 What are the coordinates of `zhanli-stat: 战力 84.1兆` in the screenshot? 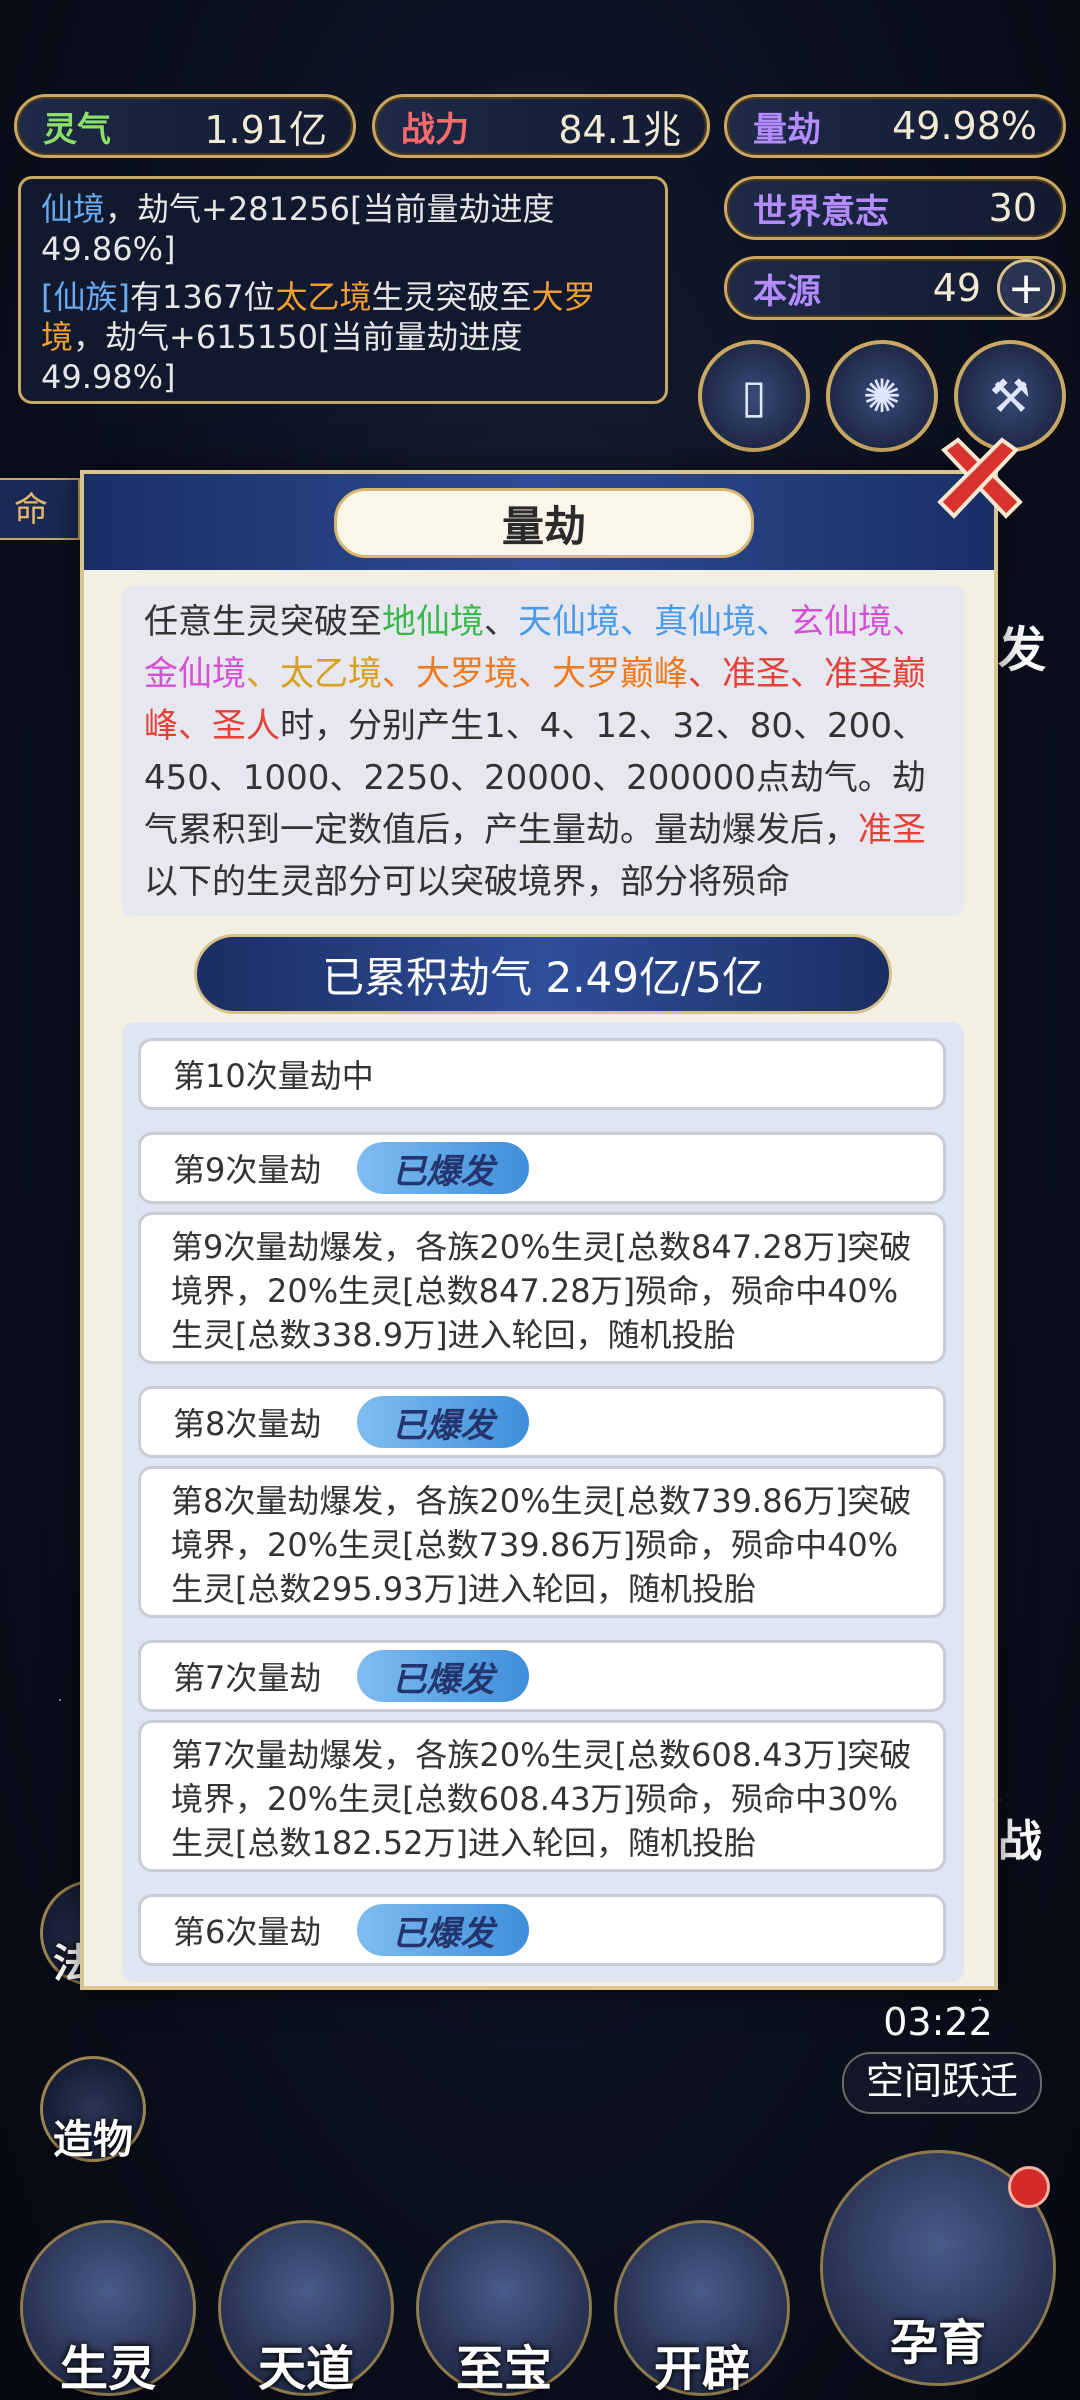 It's located at (541, 126).